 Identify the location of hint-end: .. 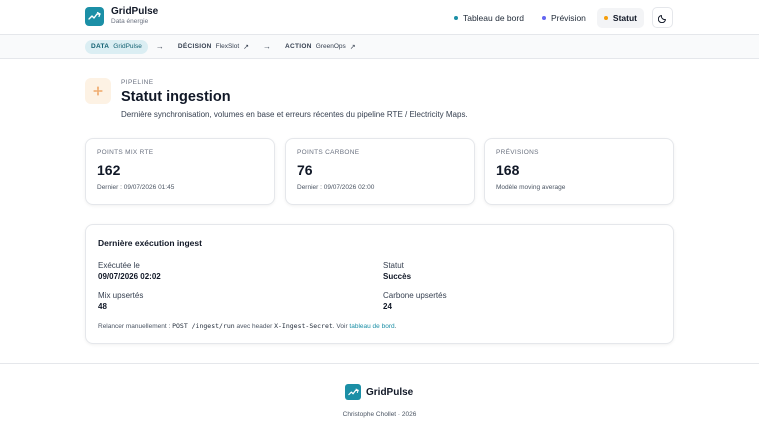
(395, 326).